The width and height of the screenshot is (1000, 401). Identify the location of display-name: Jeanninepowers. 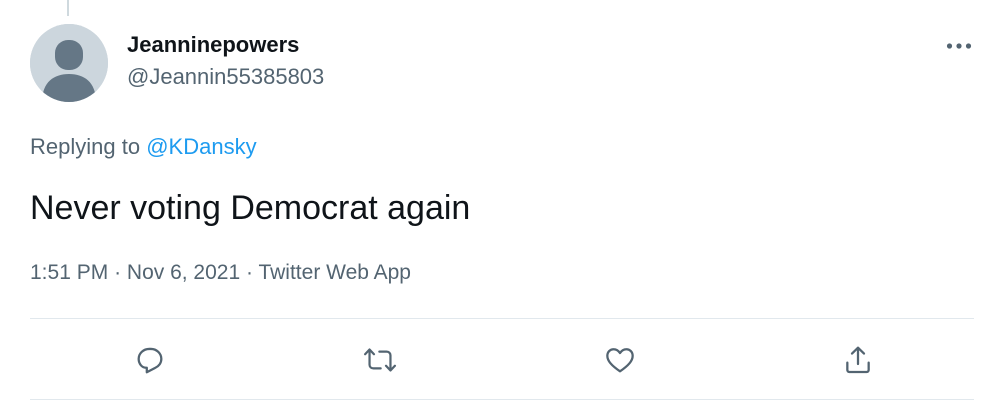
(225, 45).